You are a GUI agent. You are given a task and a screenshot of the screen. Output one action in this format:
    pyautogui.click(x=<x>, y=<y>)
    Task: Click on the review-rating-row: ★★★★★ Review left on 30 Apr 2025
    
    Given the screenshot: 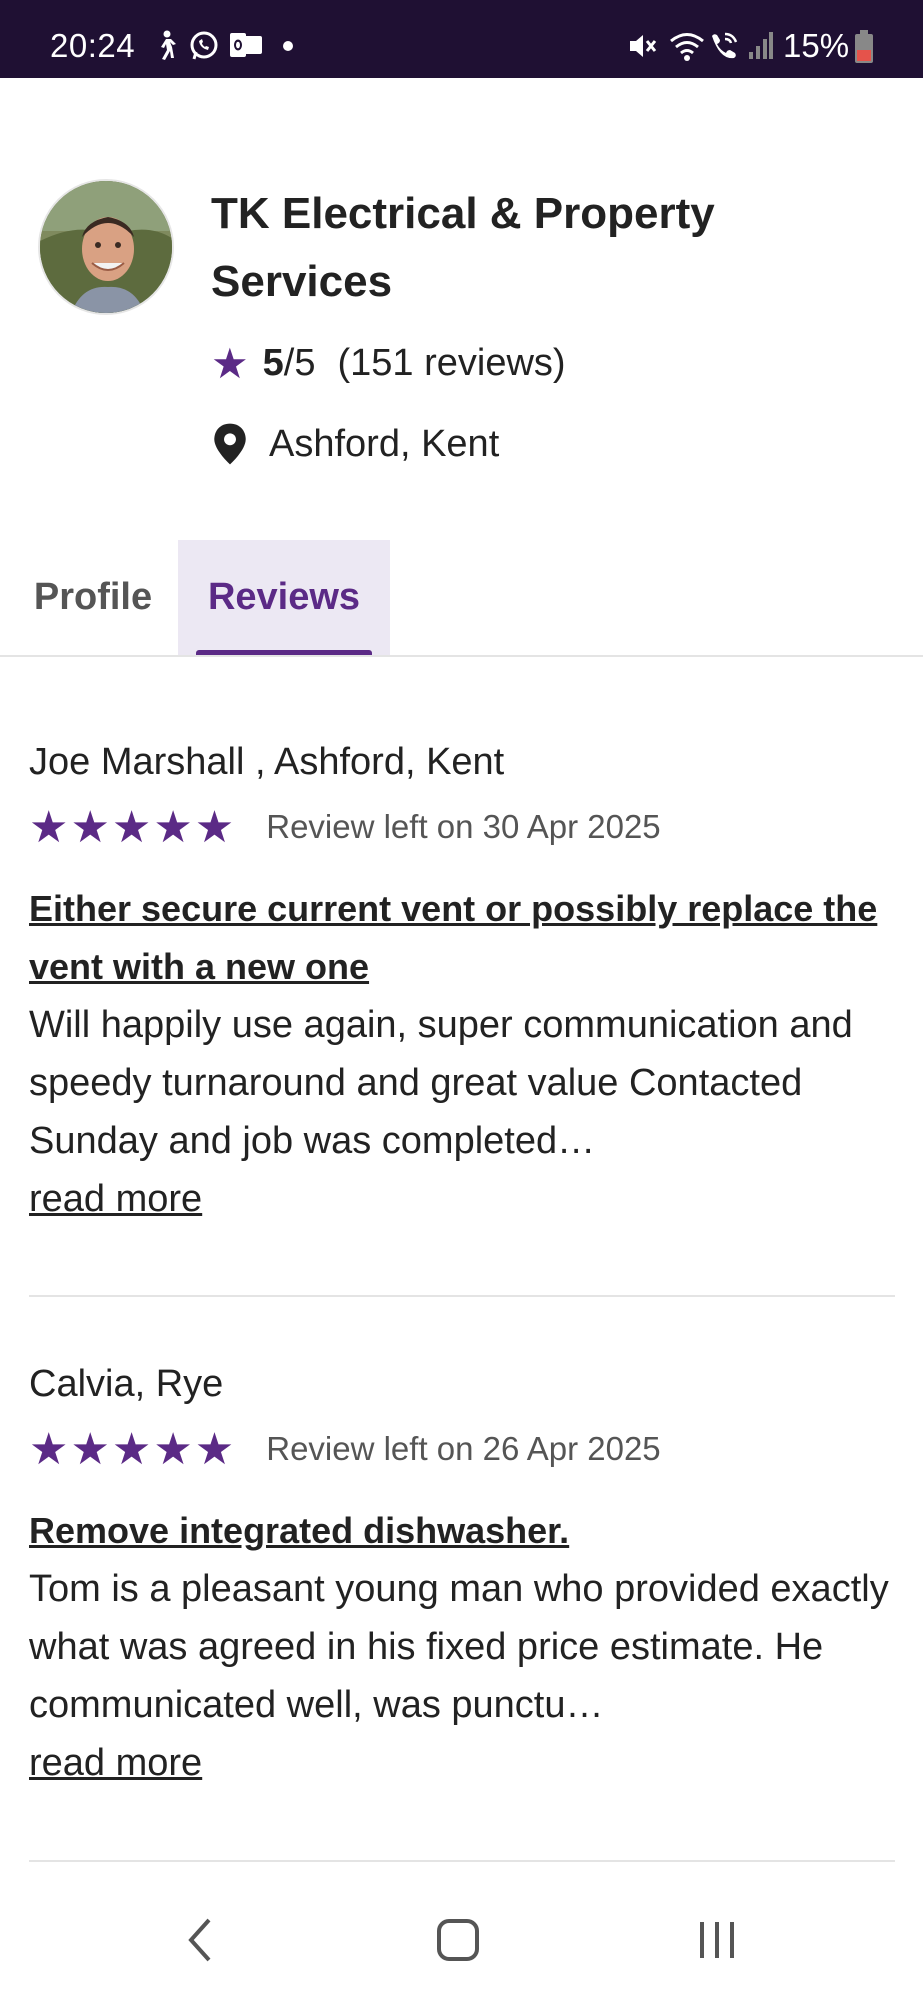 What is the action you would take?
    pyautogui.click(x=462, y=827)
    